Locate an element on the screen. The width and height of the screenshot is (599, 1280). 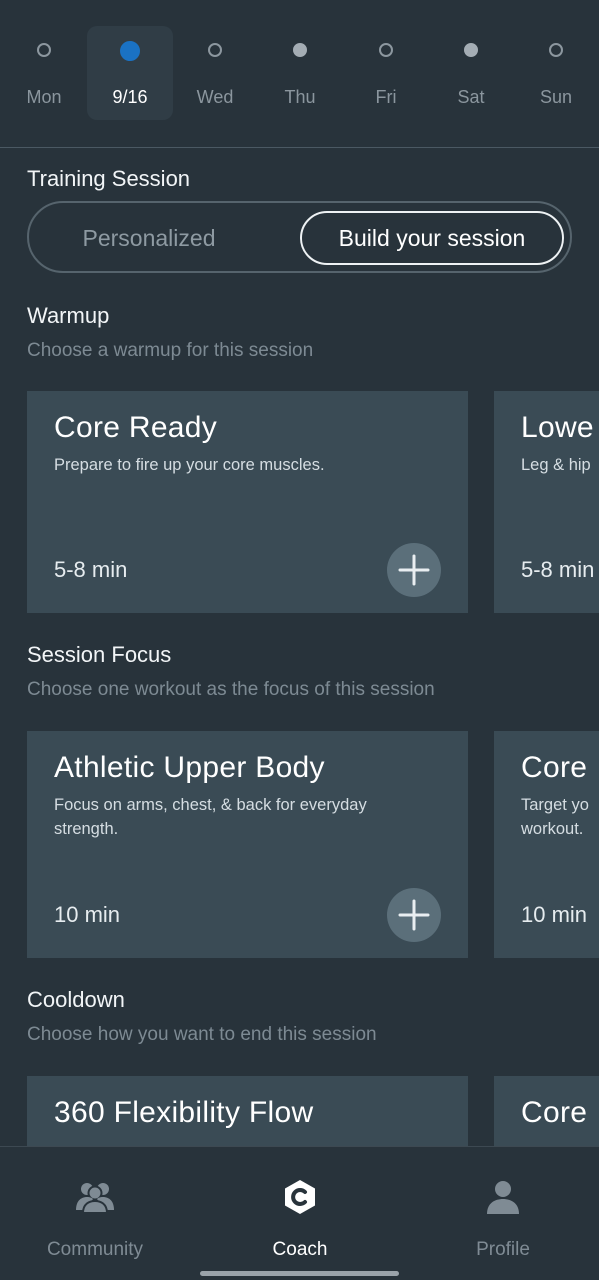
build-session-option: Build your session is located at coordinates (432, 238).